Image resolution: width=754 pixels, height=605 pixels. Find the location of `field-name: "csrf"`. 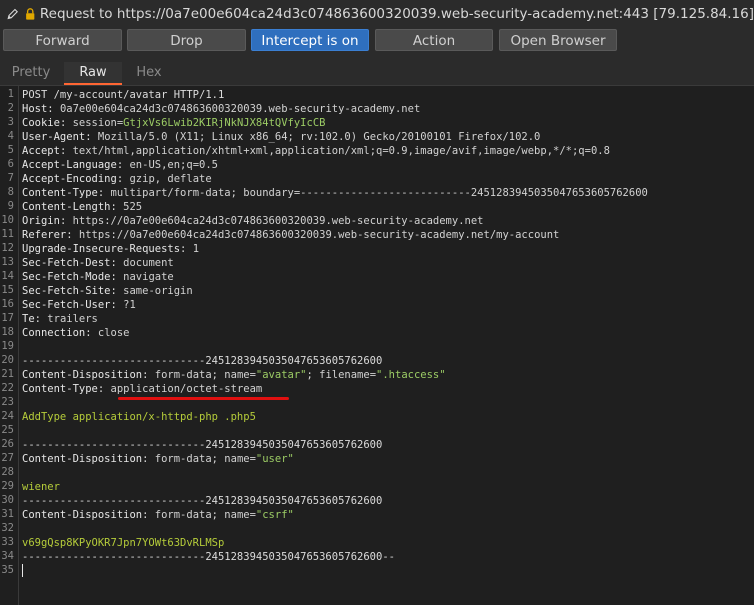

field-name: "csrf" is located at coordinates (274, 515).